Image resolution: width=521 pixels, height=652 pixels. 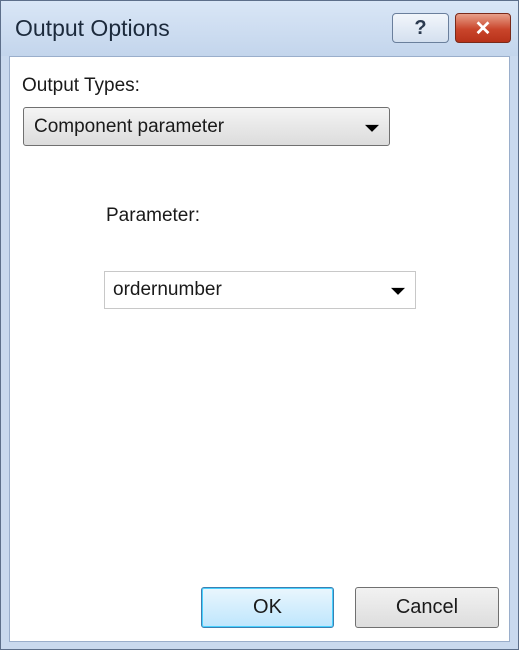 What do you see at coordinates (167, 289) in the screenshot?
I see `parameter-value: ordernumber` at bounding box center [167, 289].